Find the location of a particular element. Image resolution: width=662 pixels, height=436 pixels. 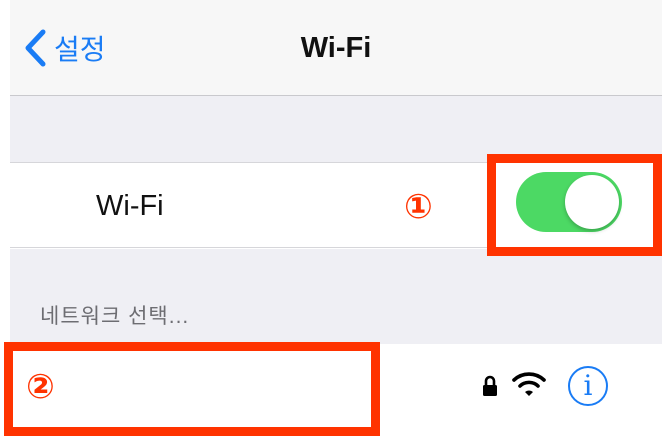

page-title: Wi-Fi is located at coordinates (336, 48).